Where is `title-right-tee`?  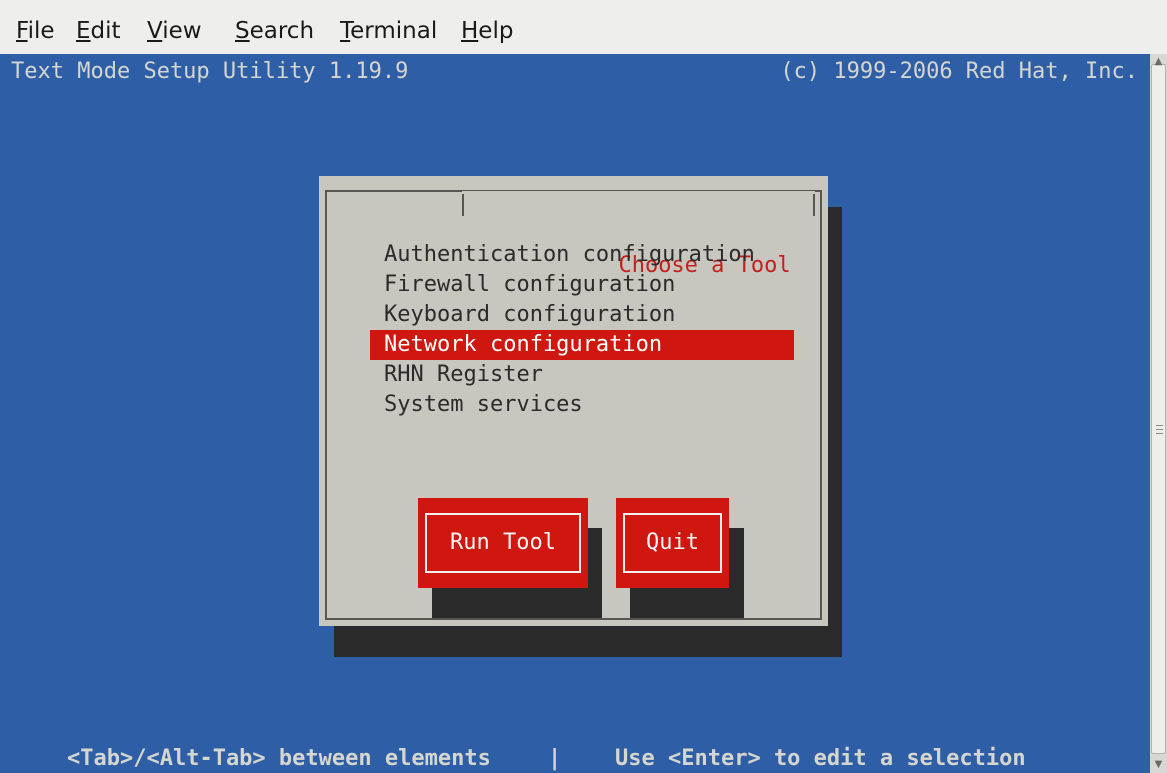
title-right-tee is located at coordinates (813, 205).